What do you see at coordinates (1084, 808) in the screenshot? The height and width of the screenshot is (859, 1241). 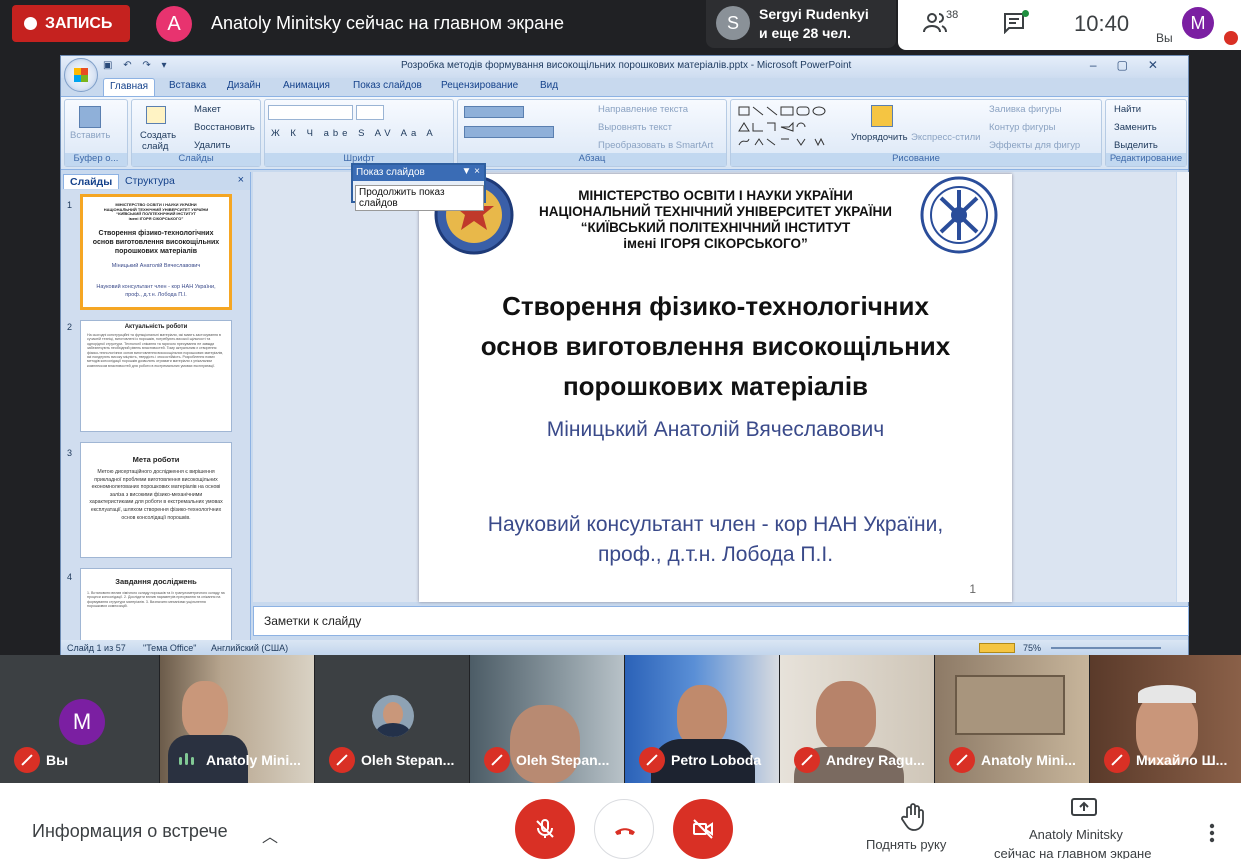 I see `present-screen-icon` at bounding box center [1084, 808].